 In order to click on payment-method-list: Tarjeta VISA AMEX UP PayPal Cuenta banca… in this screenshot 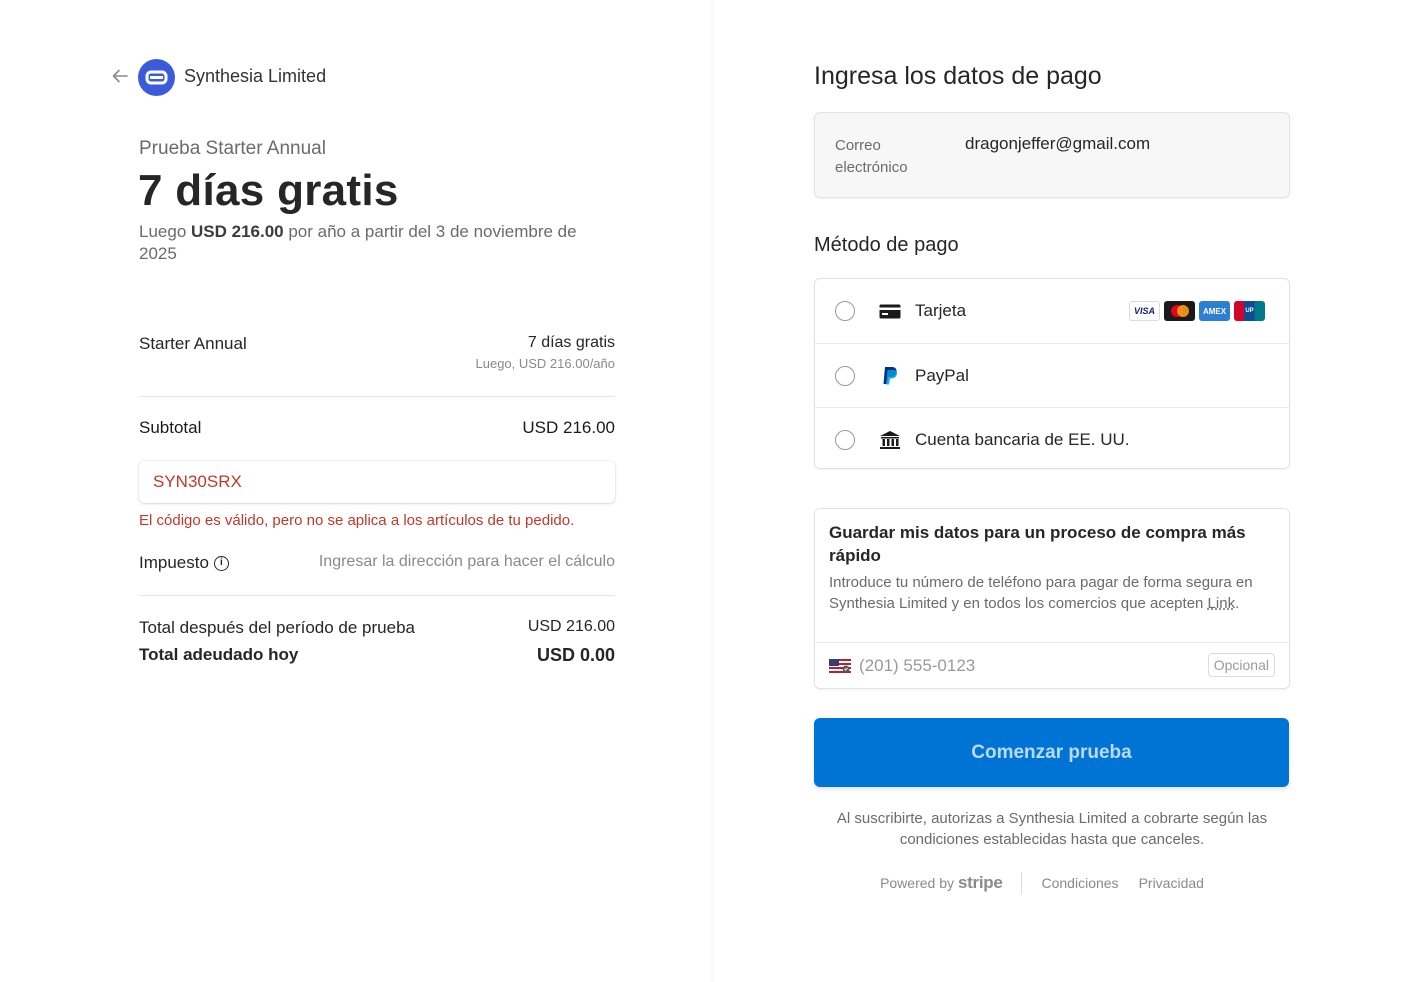, I will do `click(1052, 373)`.